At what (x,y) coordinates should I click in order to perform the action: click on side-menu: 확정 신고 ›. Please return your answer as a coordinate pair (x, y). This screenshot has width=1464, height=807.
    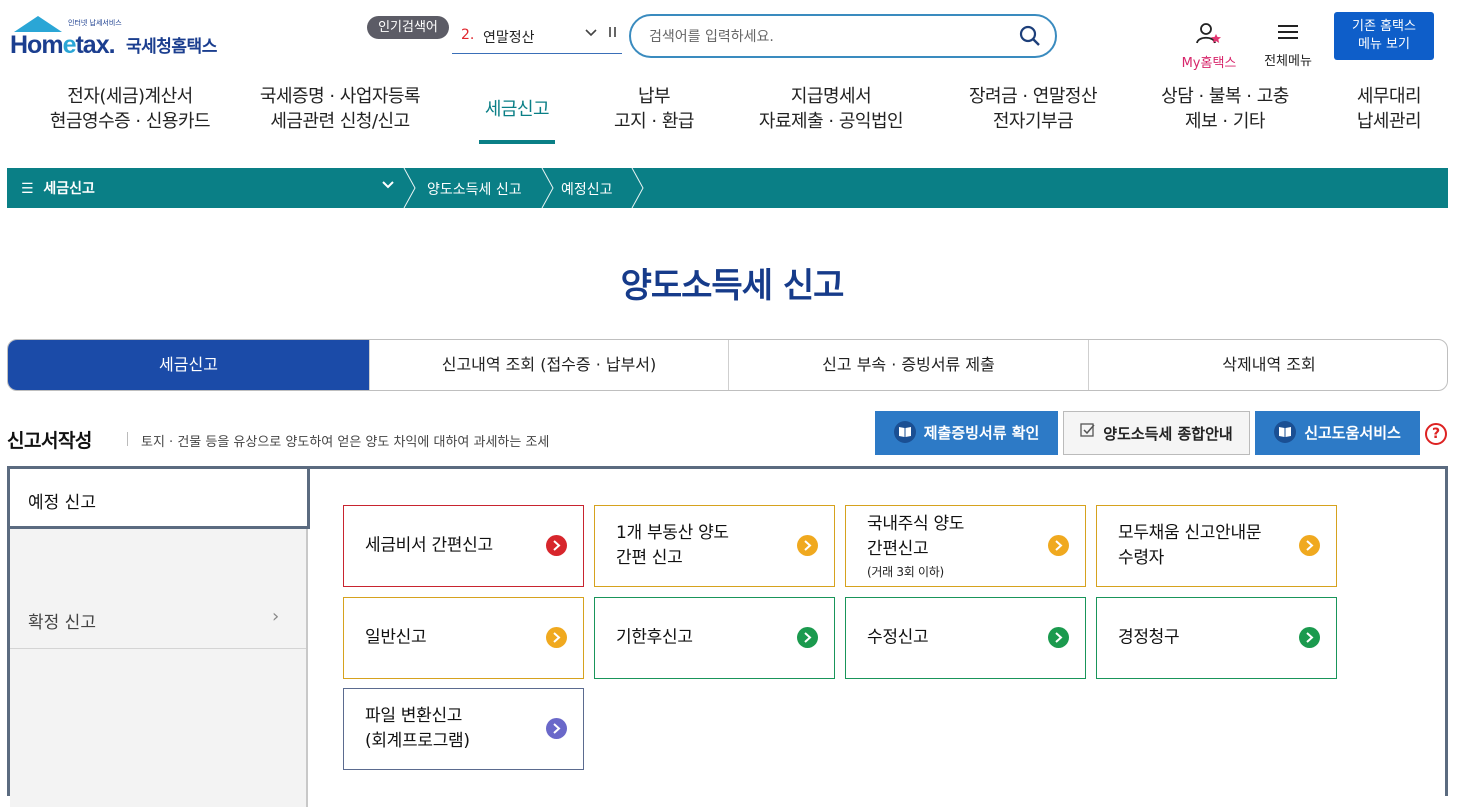
    Looking at the image, I should click on (159, 667).